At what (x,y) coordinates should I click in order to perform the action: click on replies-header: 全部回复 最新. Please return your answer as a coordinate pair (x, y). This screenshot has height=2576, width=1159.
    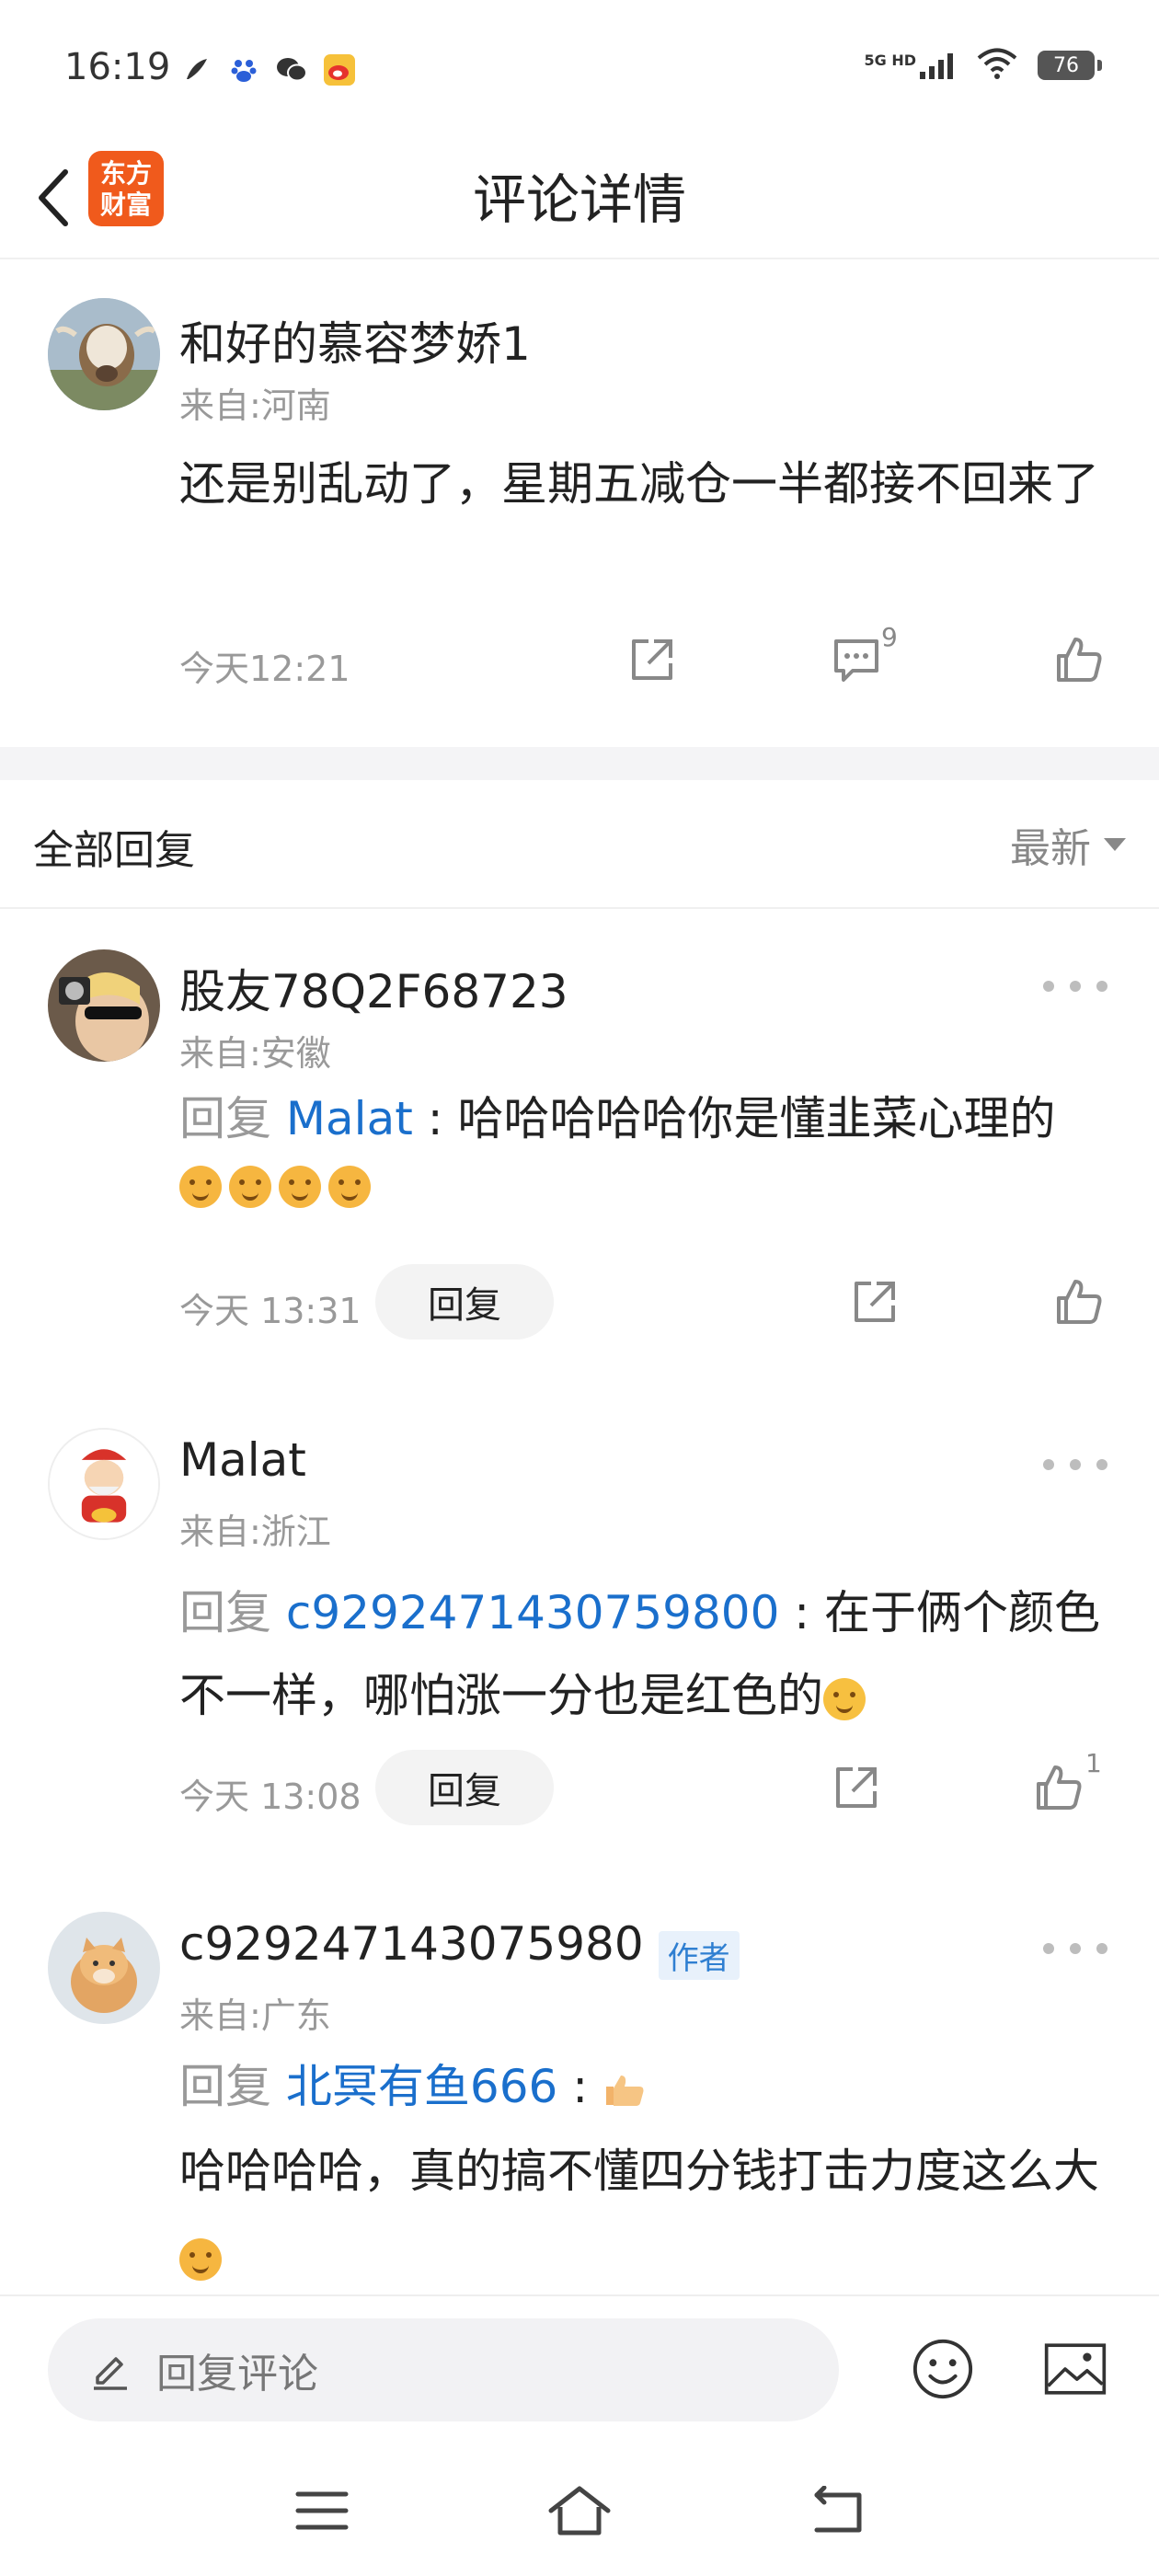
    Looking at the image, I should click on (579, 844).